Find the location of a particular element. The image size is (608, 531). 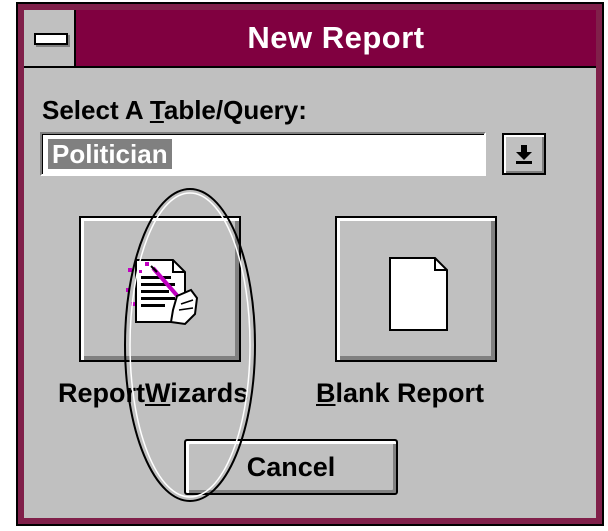

report-wizards-button is located at coordinates (160, 289).